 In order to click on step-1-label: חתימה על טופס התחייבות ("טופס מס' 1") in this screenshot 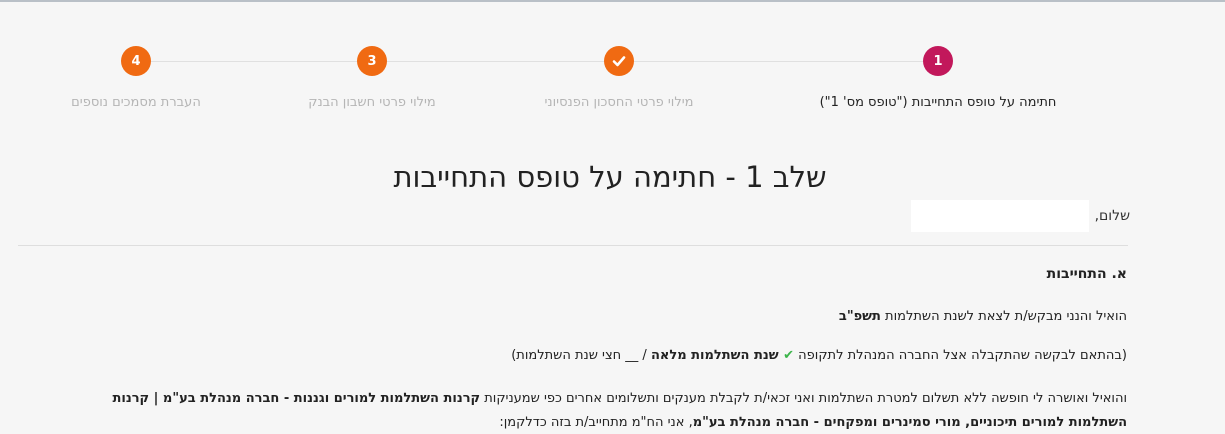, I will do `click(938, 102)`.